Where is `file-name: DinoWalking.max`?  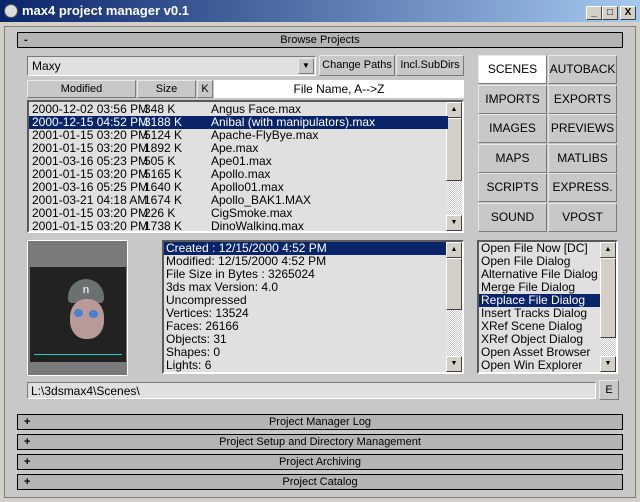 file-name: DinoWalking.max is located at coordinates (257, 226).